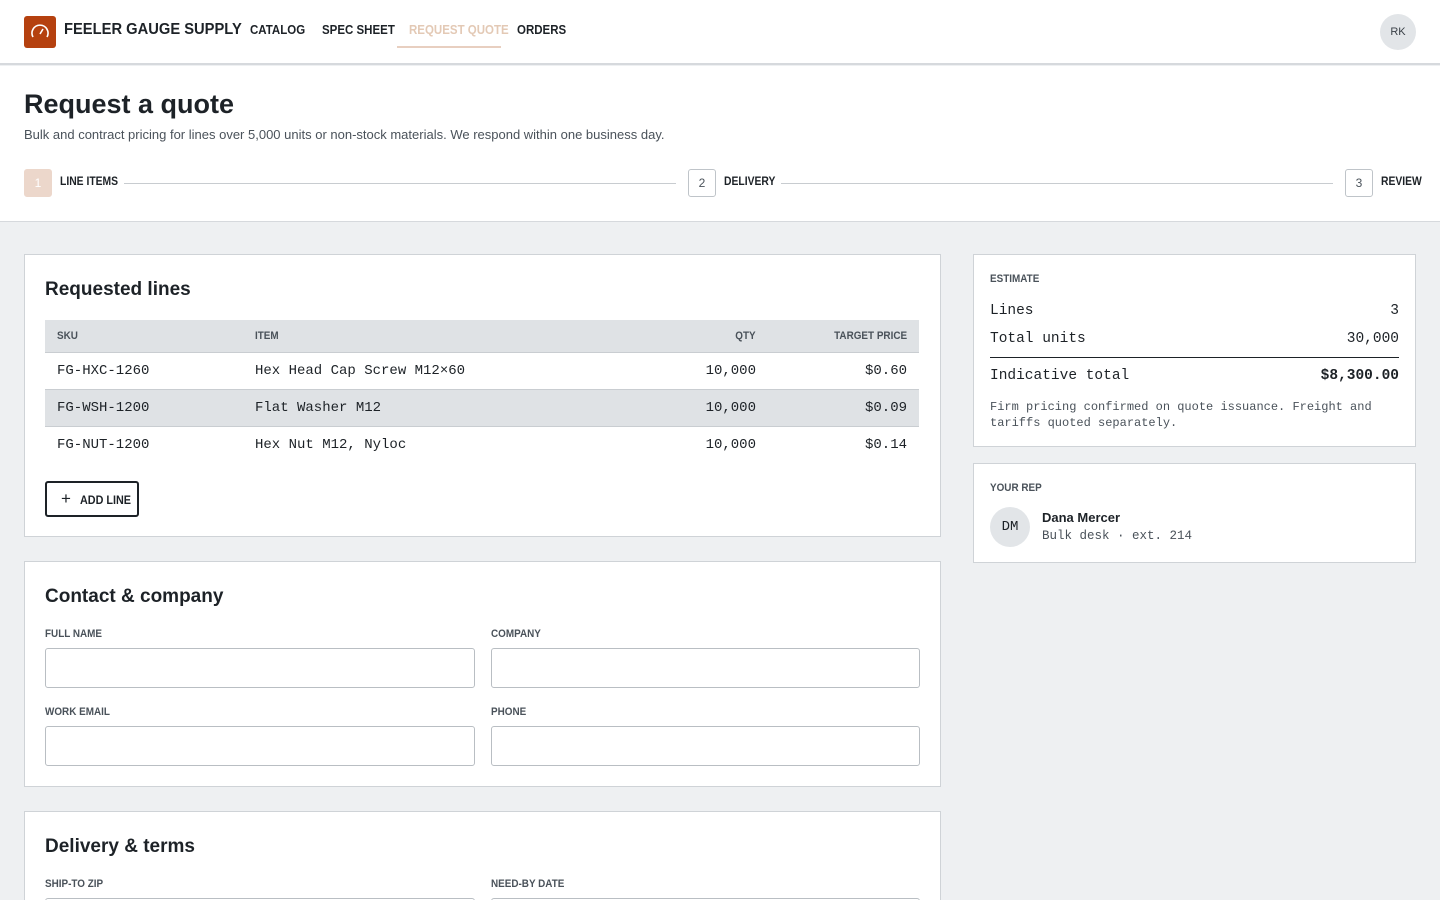  What do you see at coordinates (106, 500) in the screenshot?
I see `add-line-label: ADD LINE` at bounding box center [106, 500].